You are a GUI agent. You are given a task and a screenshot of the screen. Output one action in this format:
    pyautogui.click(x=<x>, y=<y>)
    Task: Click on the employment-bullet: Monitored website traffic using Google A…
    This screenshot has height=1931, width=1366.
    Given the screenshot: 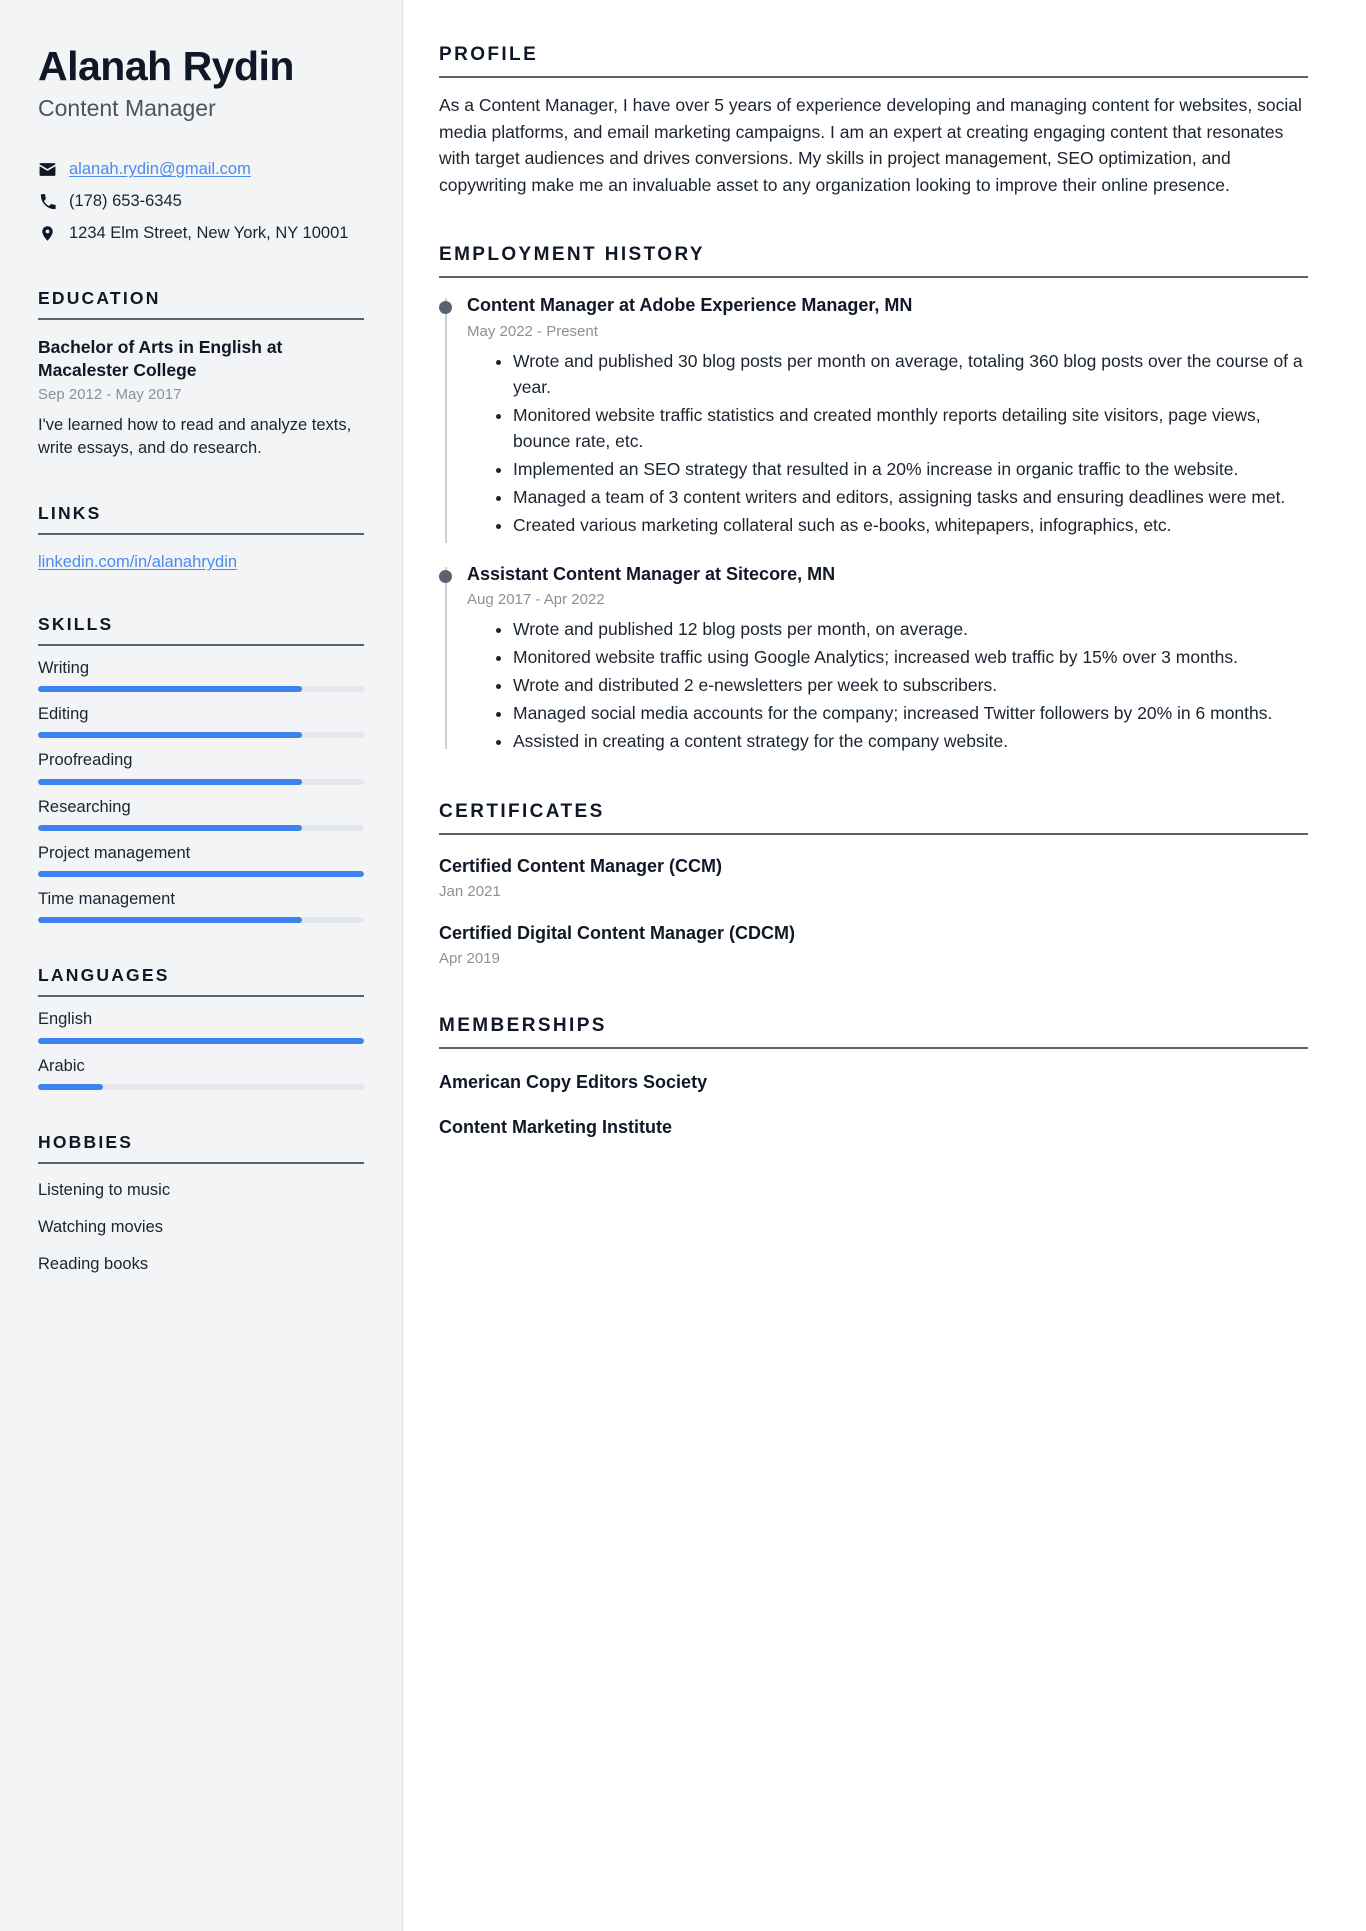 What is the action you would take?
    pyautogui.click(x=900, y=658)
    